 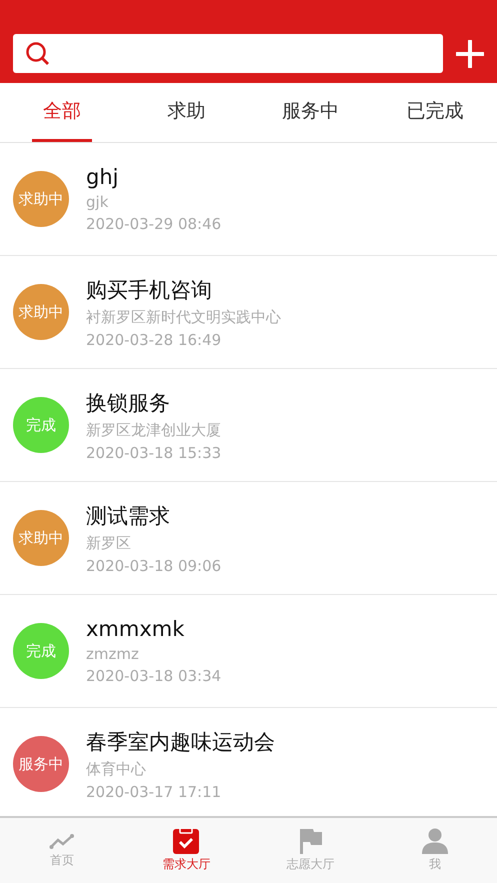 What do you see at coordinates (310, 112) in the screenshot?
I see `filter-tab: 服务中` at bounding box center [310, 112].